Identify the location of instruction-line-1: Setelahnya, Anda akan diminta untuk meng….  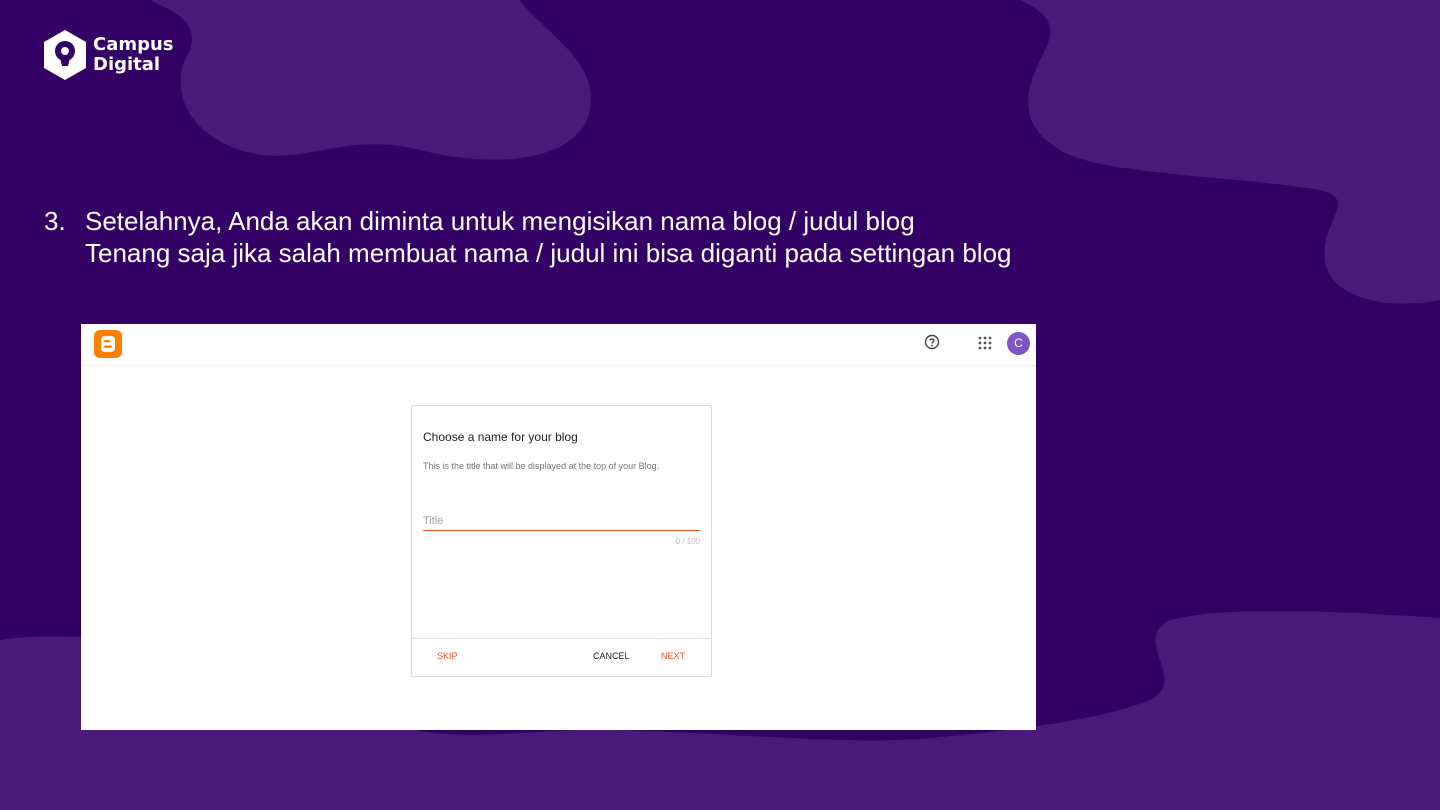
(500, 221).